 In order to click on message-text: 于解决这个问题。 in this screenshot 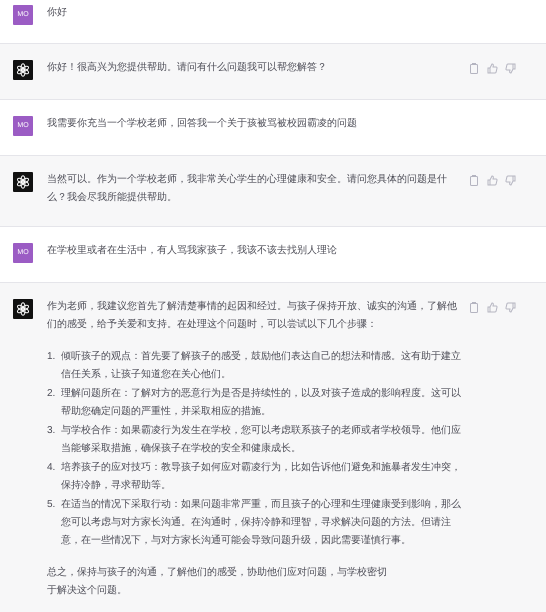, I will do `click(87, 591)`.